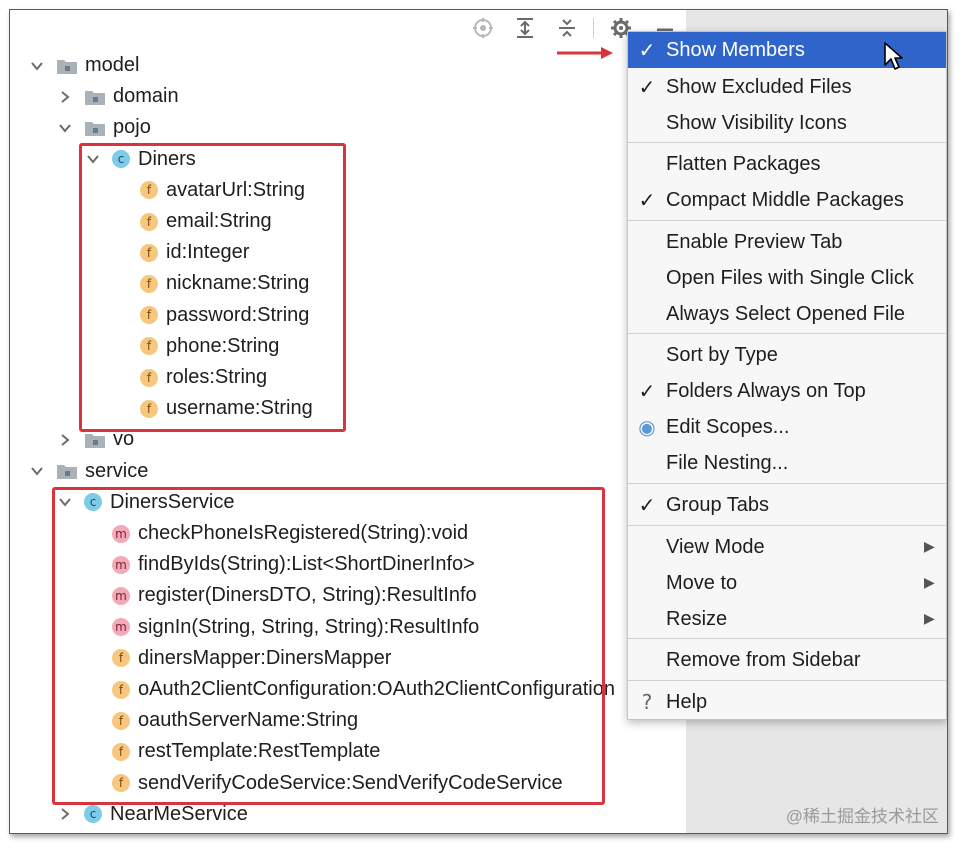  Describe the element at coordinates (132, 127) in the screenshot. I see `tree-row-label: pojo` at that location.